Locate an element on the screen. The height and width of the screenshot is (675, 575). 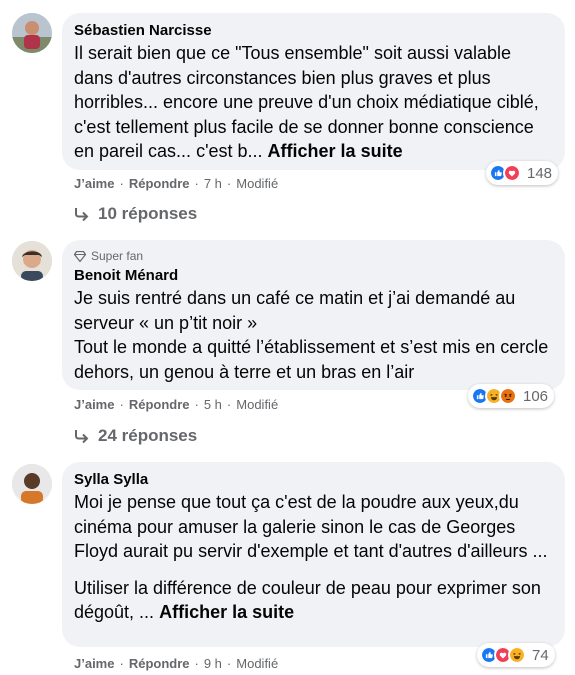
reaction-summary: 148 is located at coordinates (522, 173).